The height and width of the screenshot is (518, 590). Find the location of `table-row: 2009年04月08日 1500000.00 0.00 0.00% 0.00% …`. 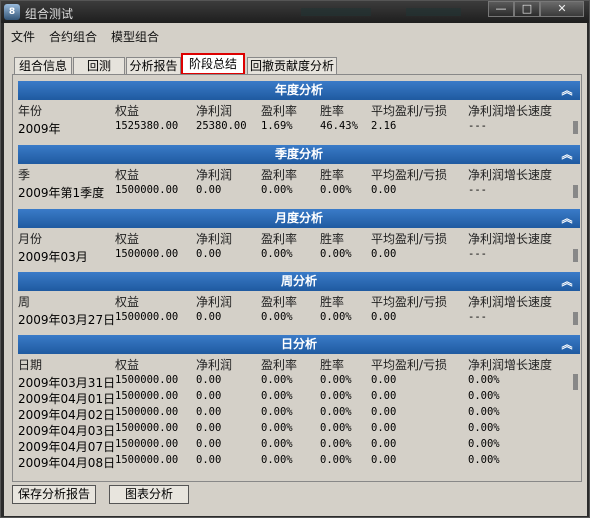

table-row: 2009年04月08日 1500000.00 0.00 0.00% 0.00% … is located at coordinates (299, 461).